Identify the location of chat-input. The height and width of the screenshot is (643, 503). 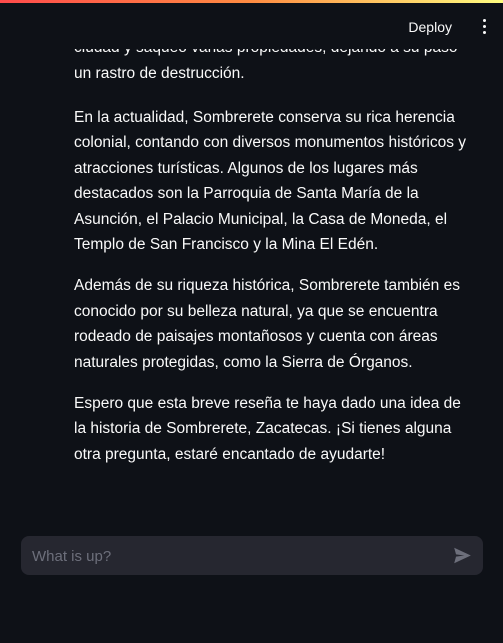
(234, 556).